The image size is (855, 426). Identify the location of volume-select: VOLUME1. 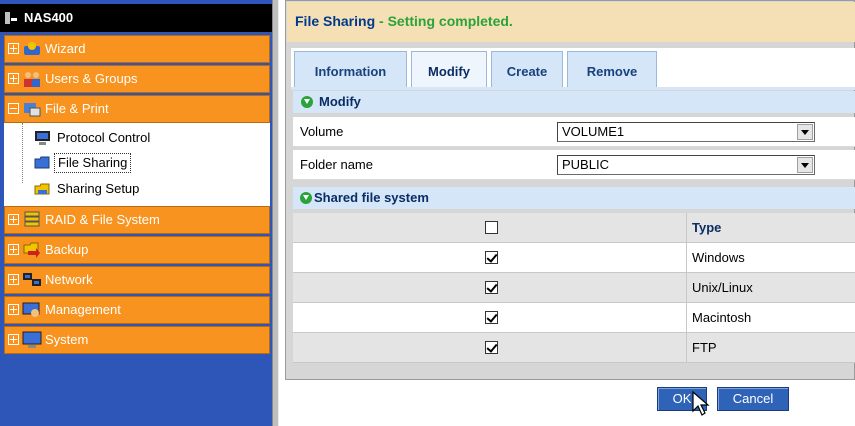
(686, 132).